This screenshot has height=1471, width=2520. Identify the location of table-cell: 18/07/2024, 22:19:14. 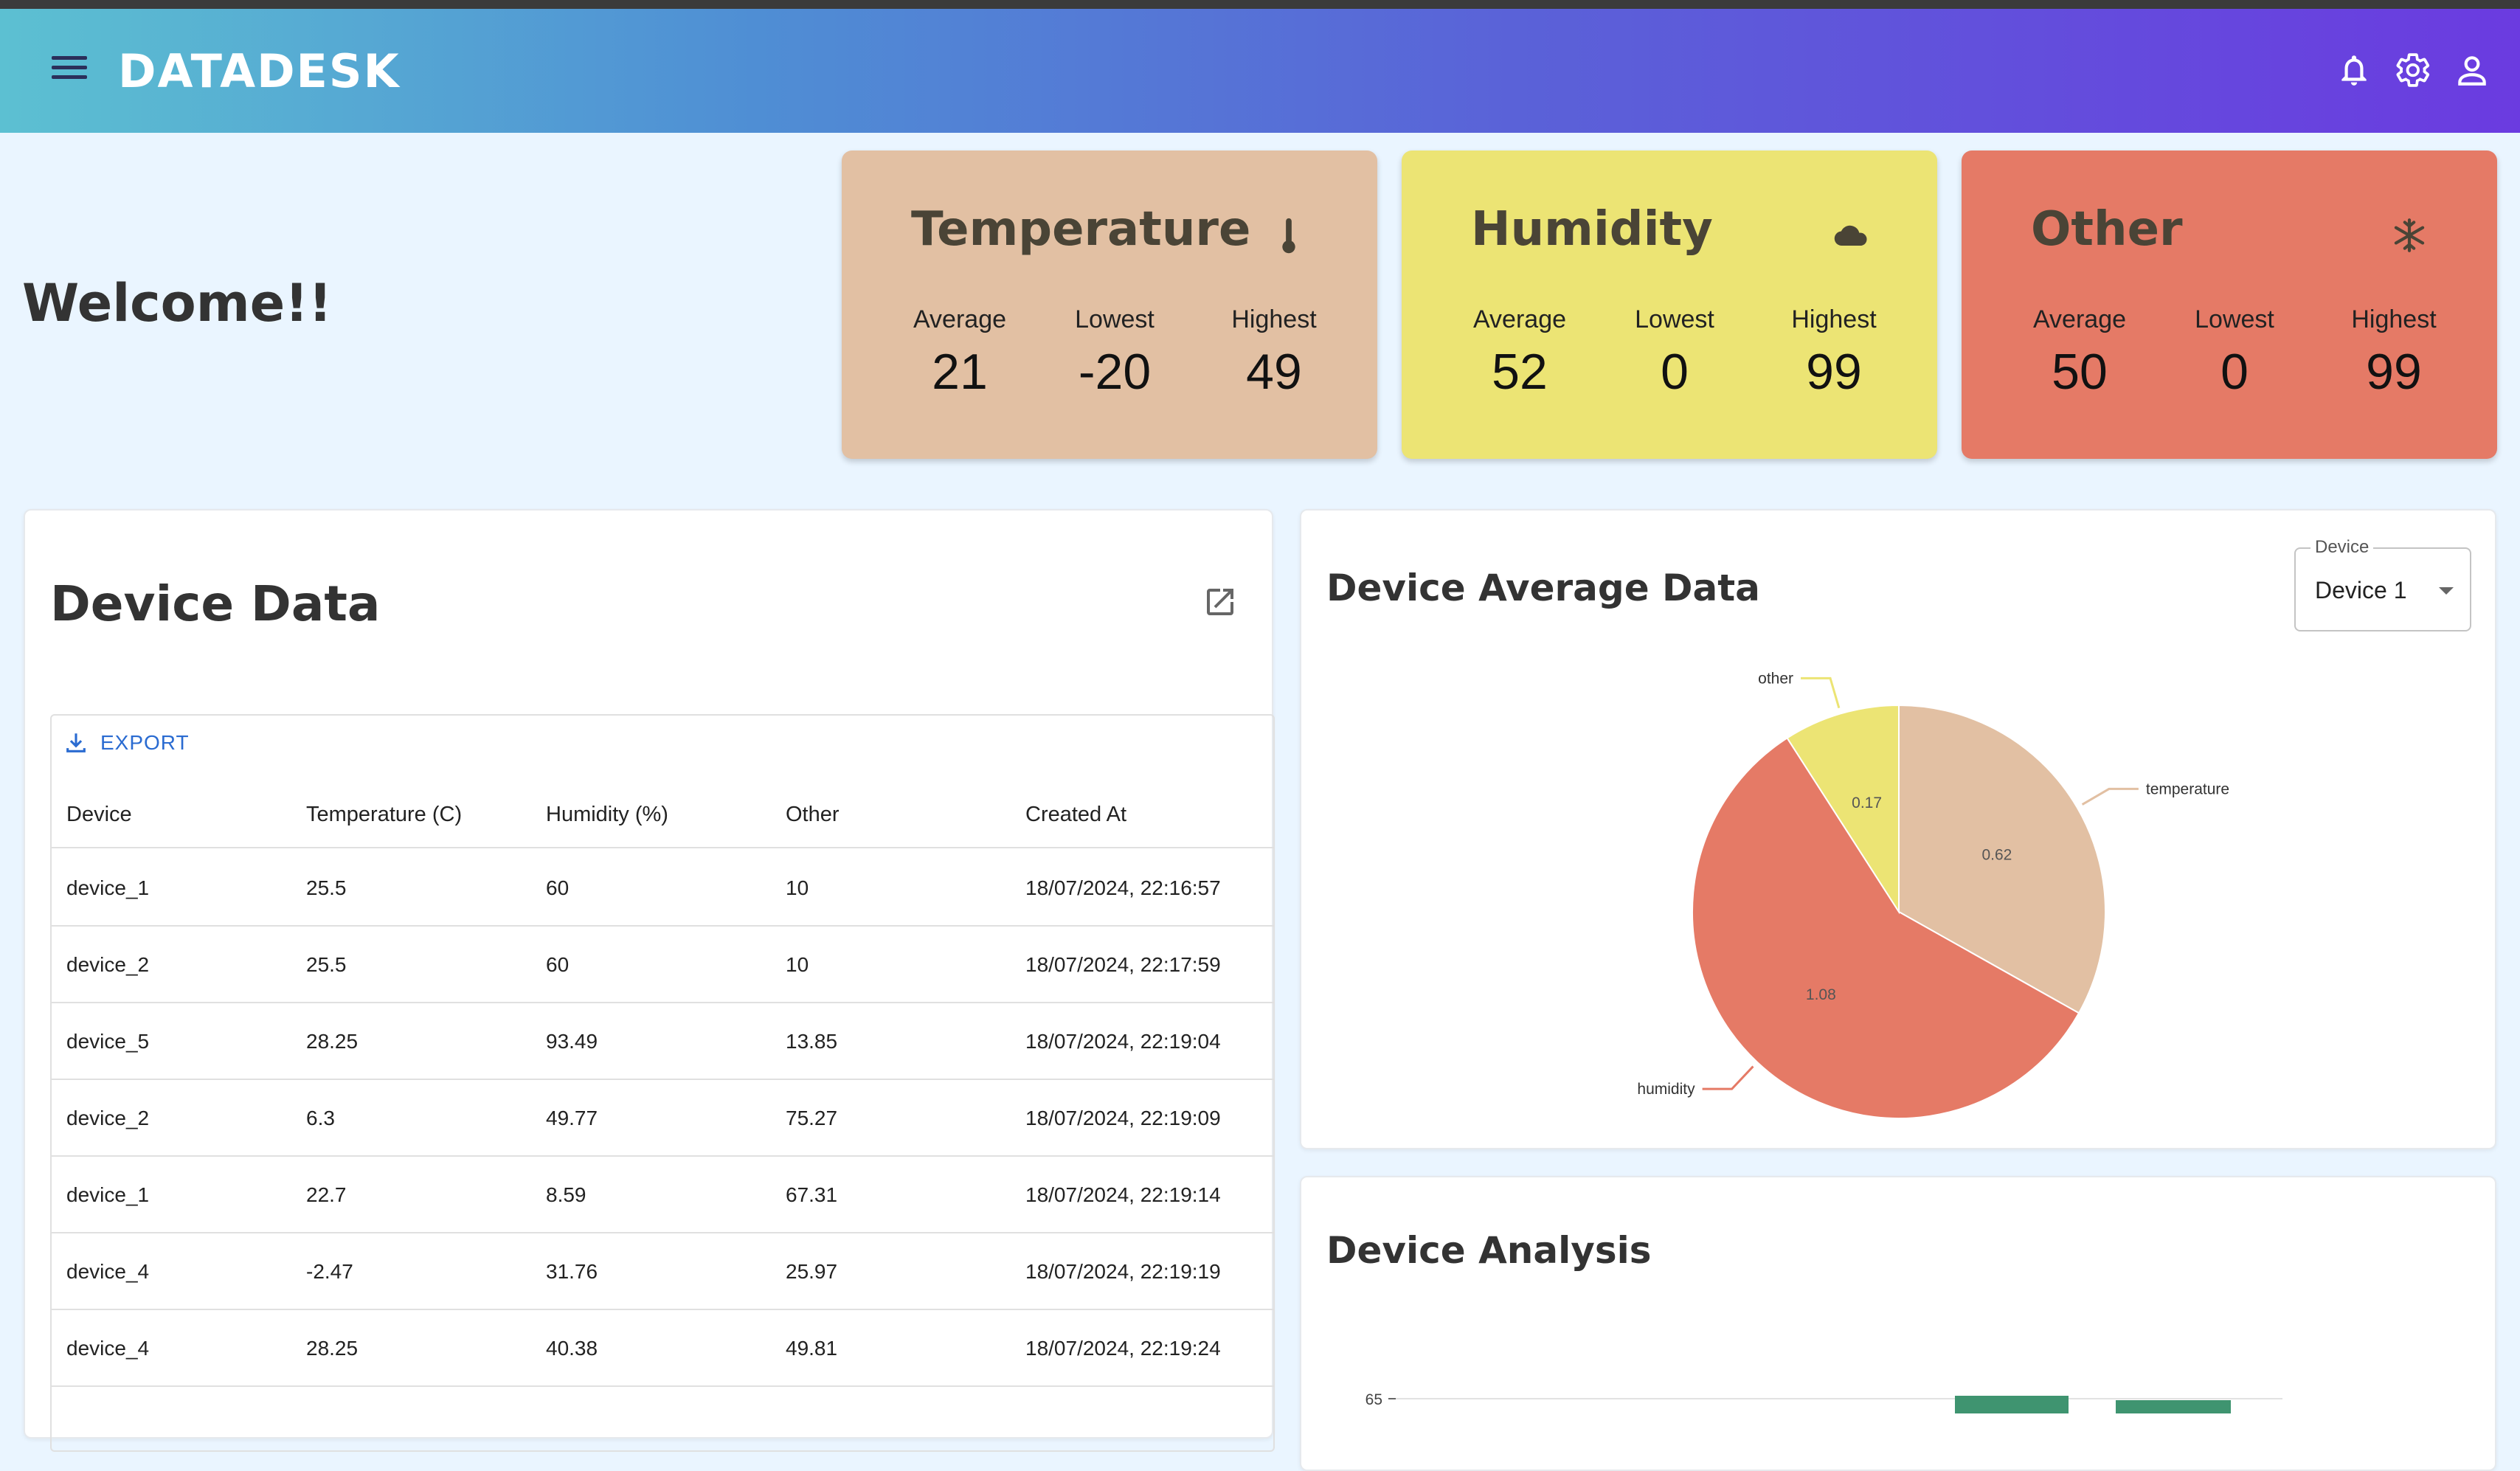
(1123, 1194).